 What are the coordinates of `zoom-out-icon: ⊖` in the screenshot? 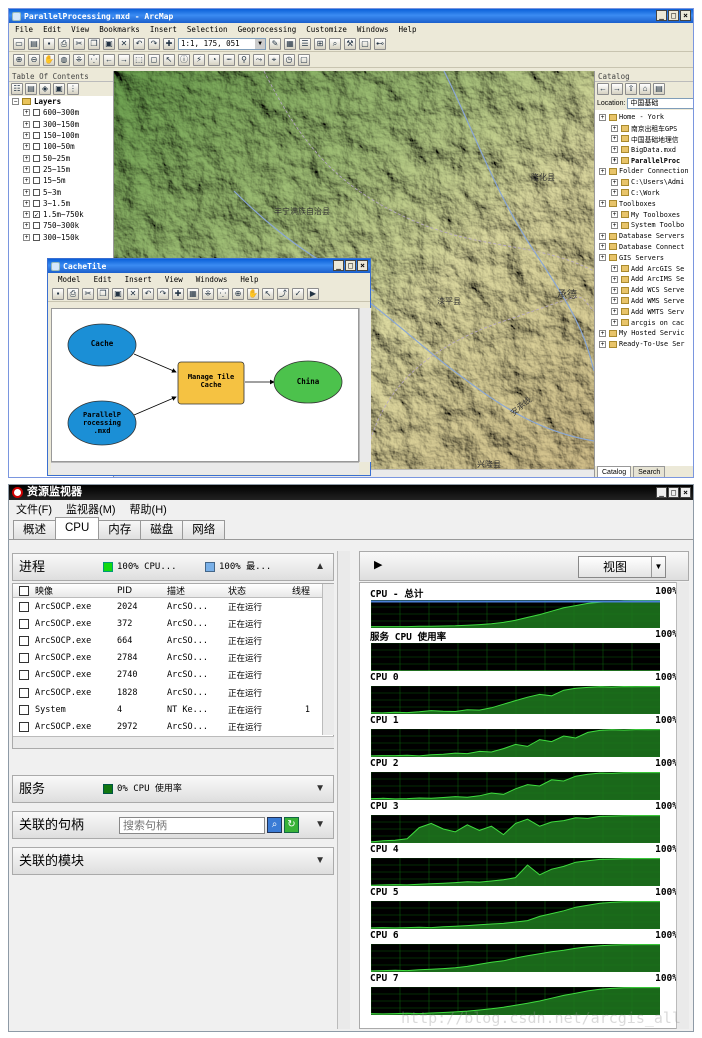 It's located at (34, 59).